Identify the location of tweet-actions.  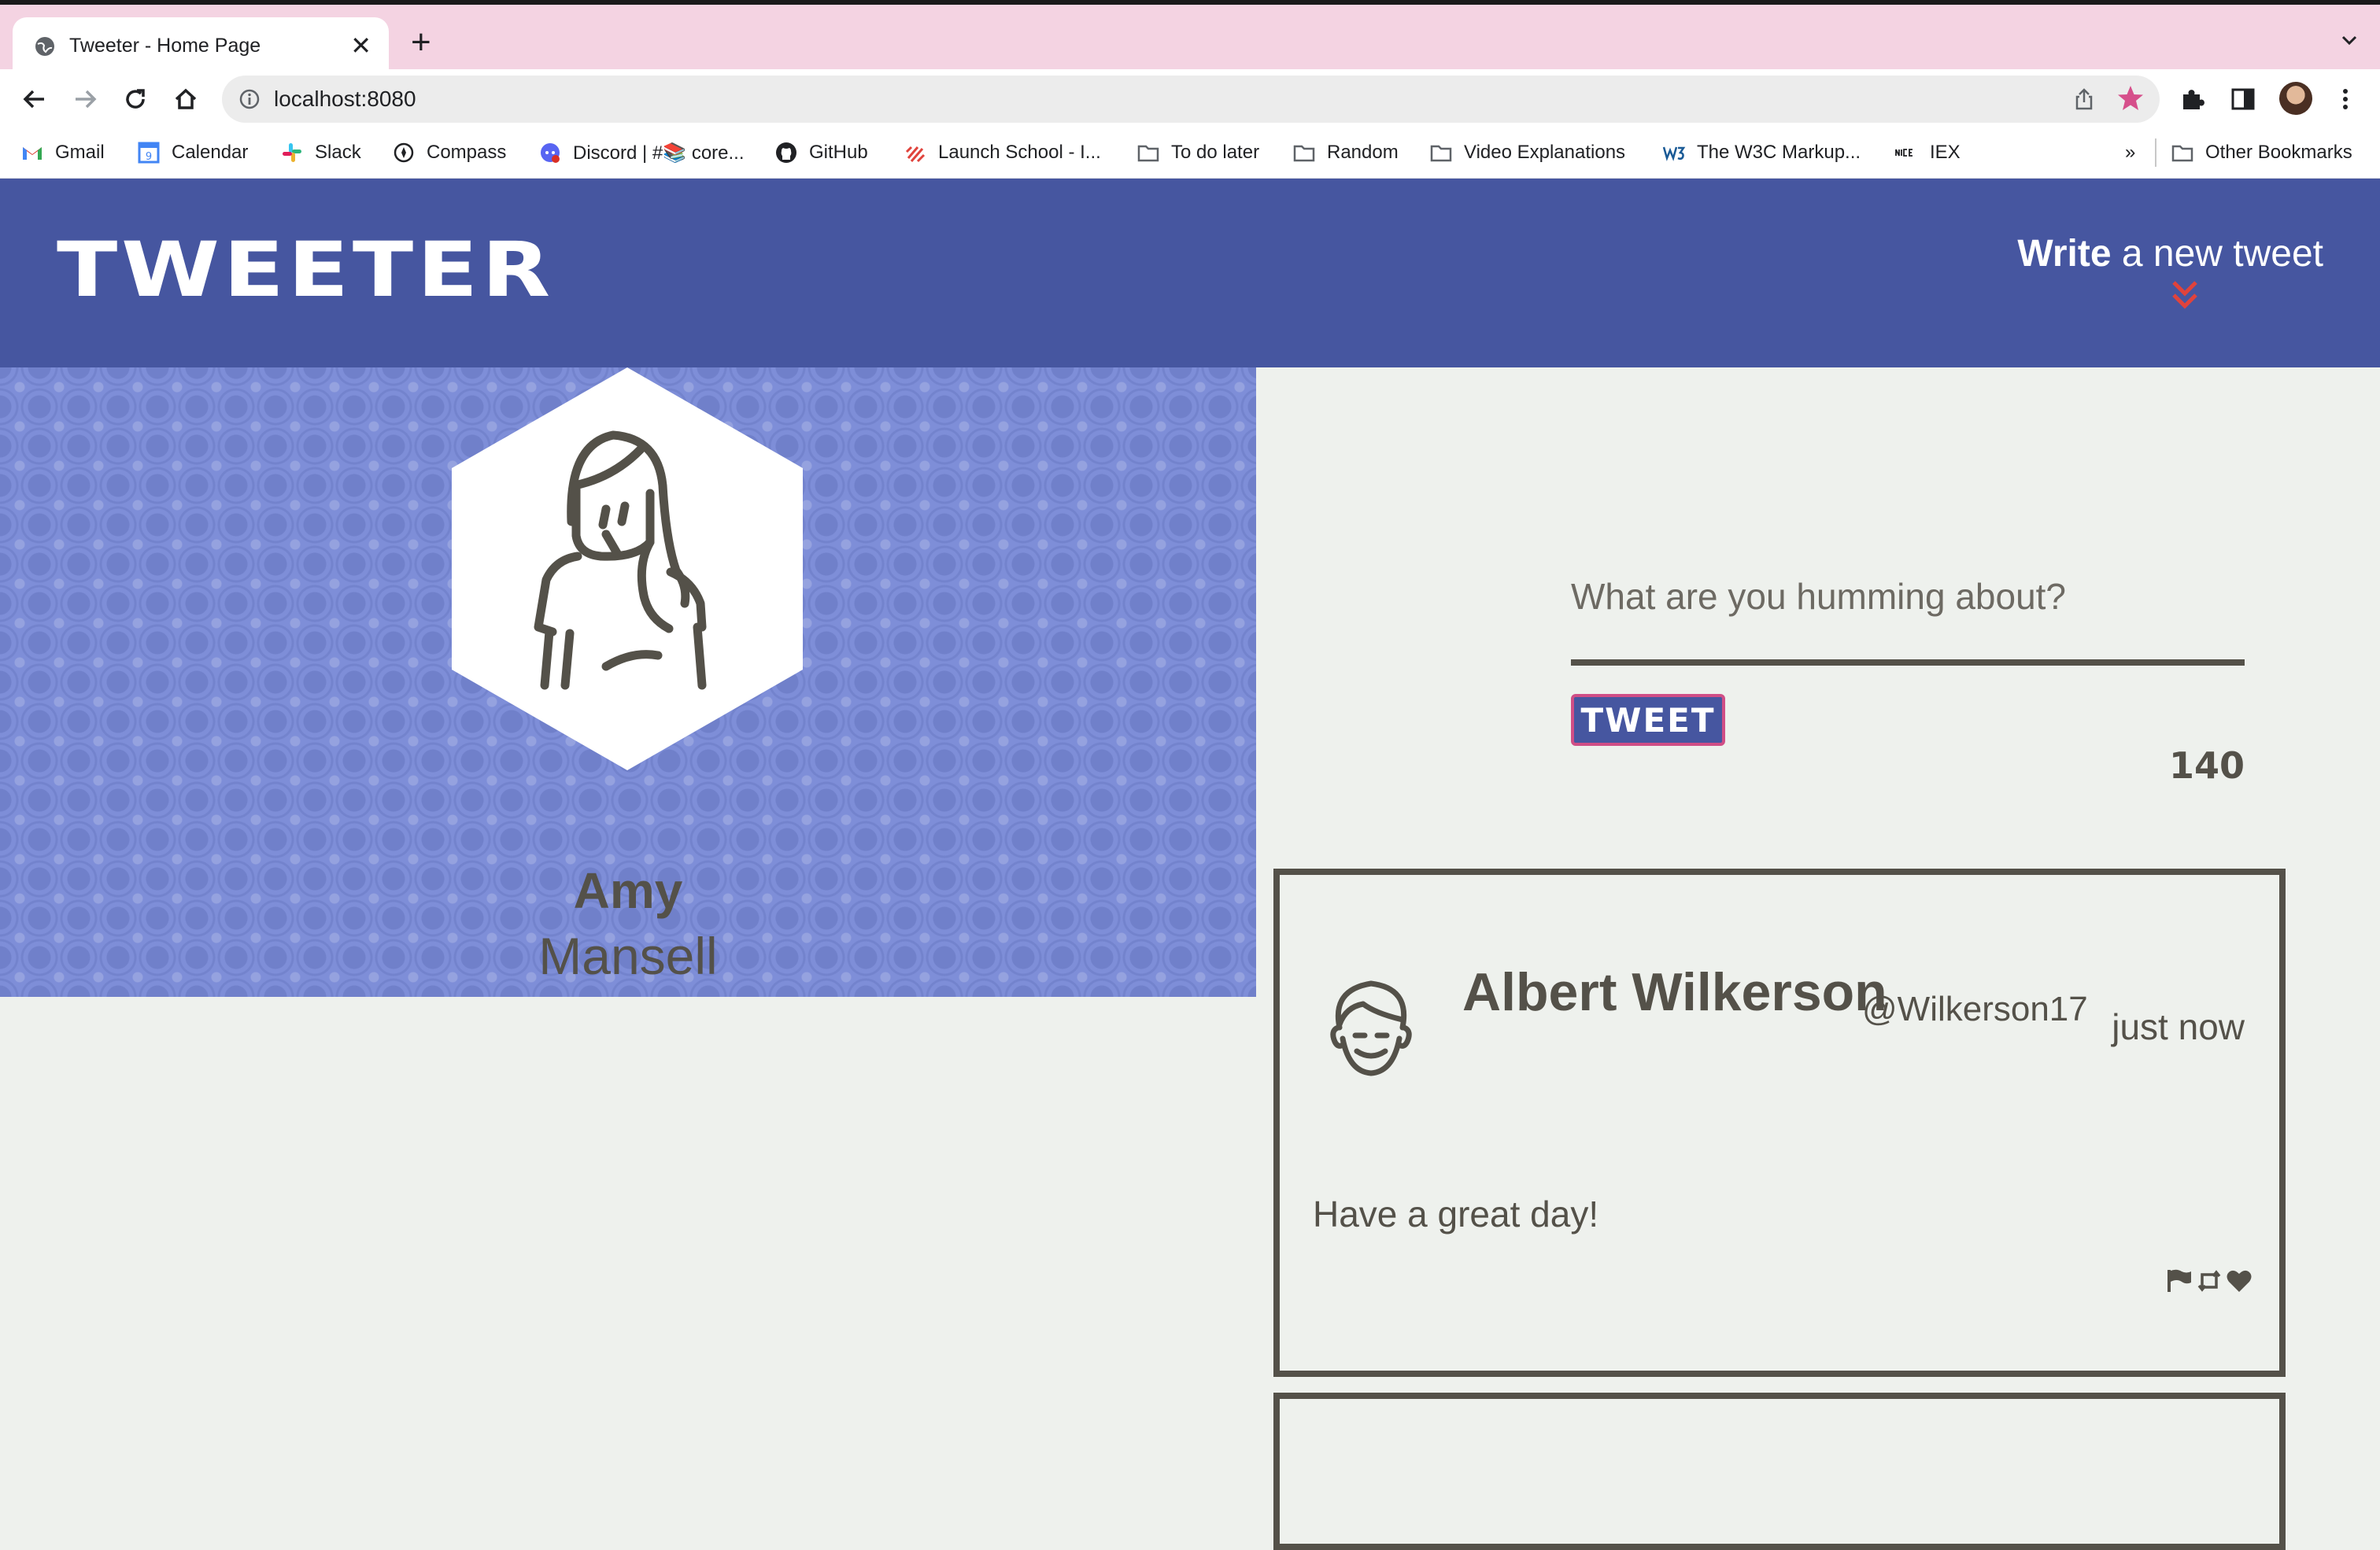
(2209, 1281).